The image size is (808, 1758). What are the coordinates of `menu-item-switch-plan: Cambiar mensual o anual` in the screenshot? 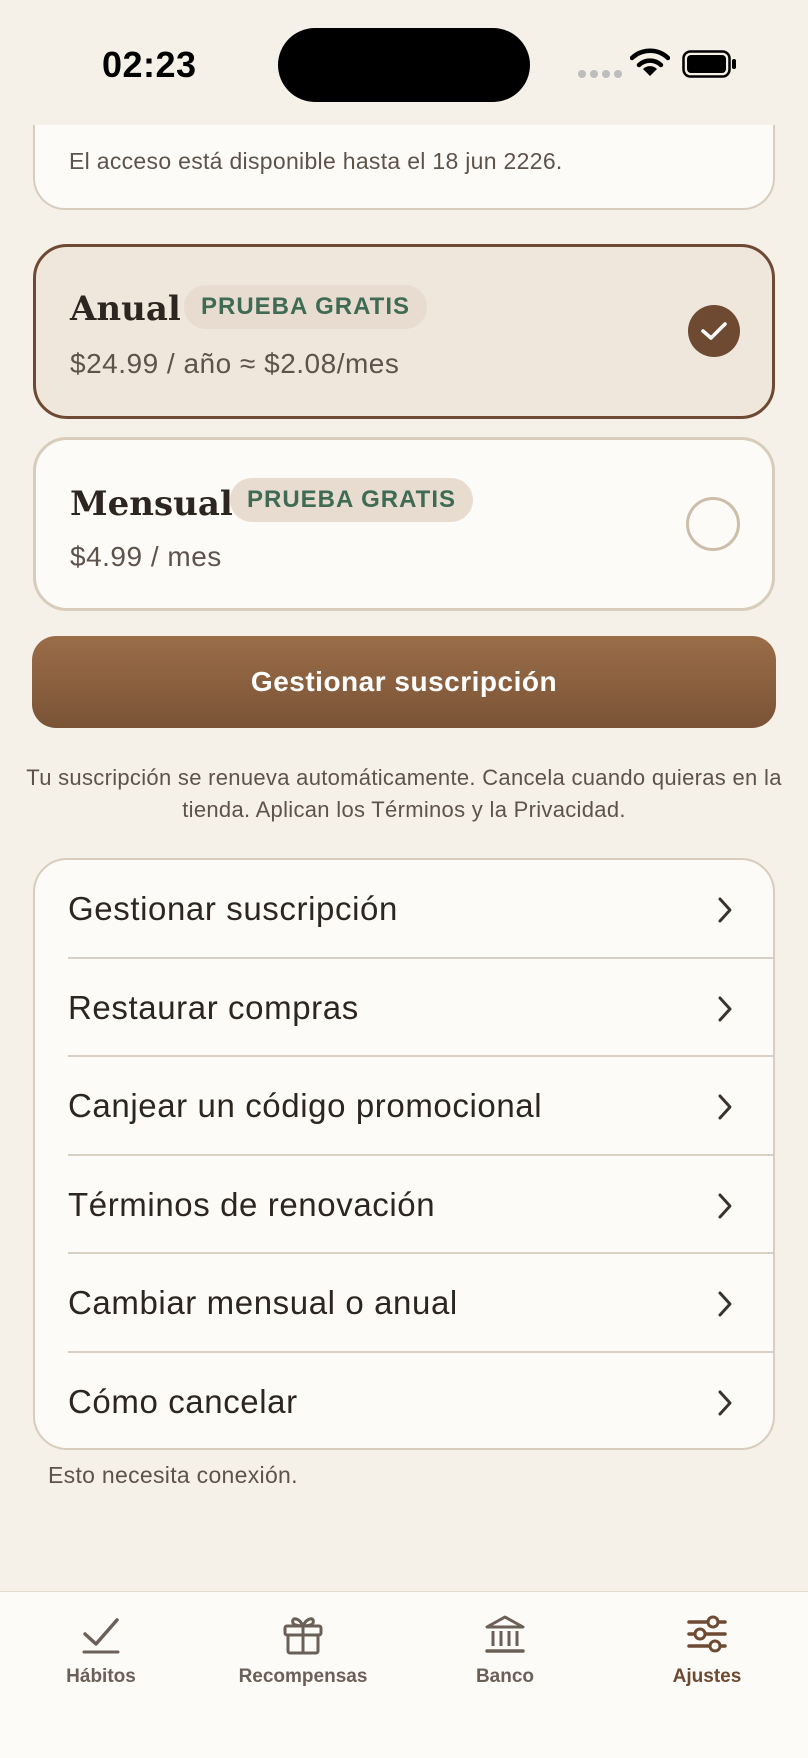 It's located at (404, 1303).